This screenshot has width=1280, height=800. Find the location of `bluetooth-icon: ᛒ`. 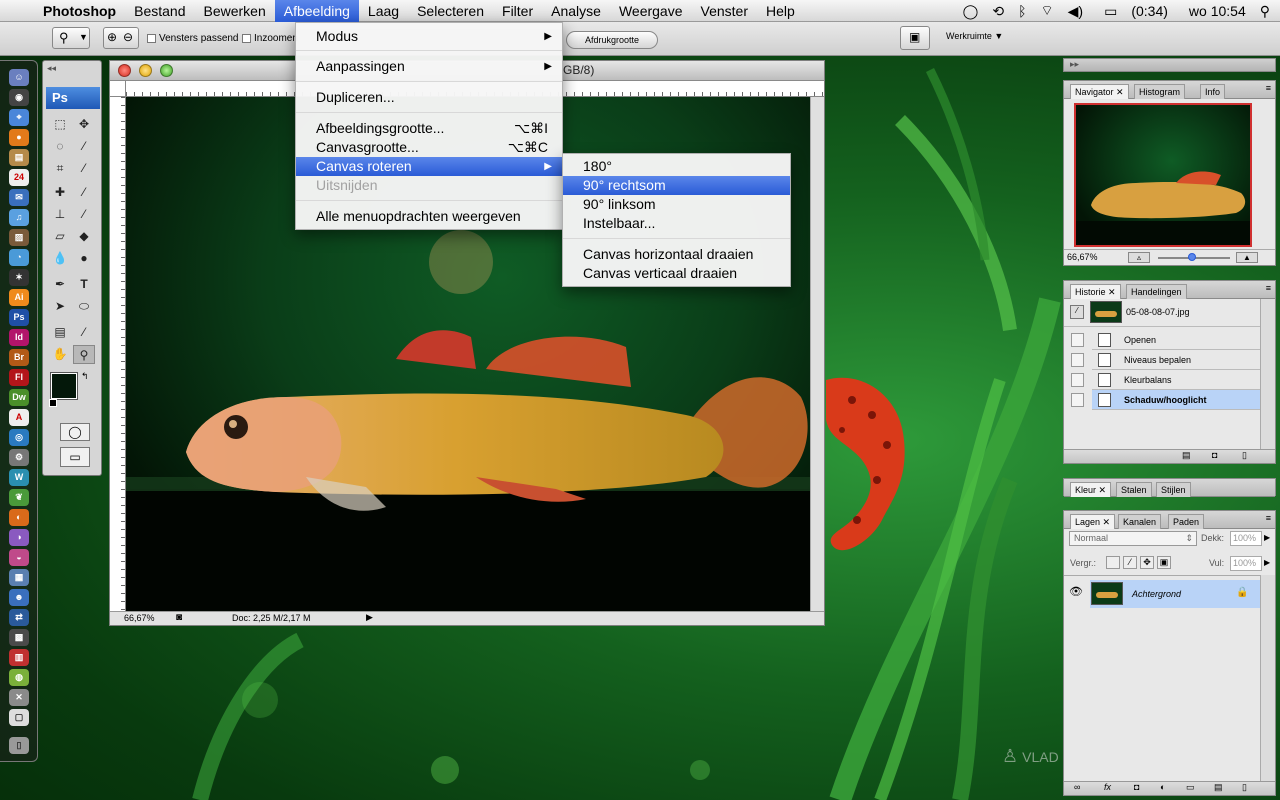

bluetooth-icon: ᛒ is located at coordinates (1022, 11).